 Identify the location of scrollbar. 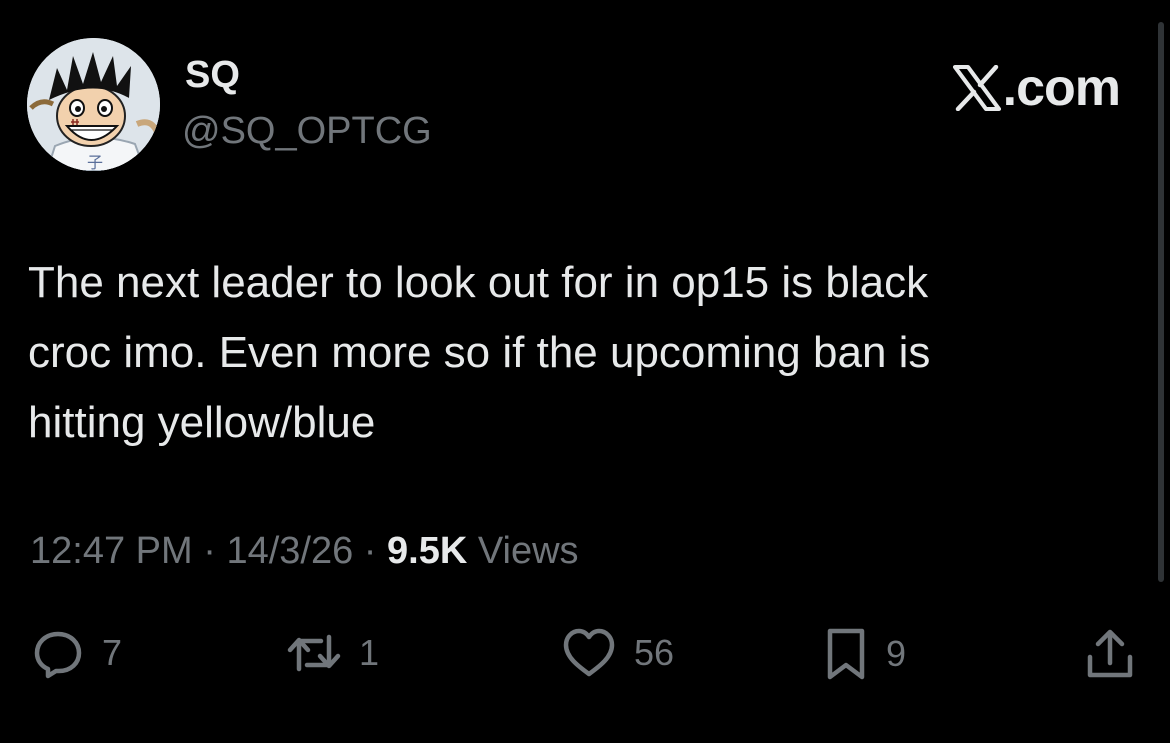
(1161, 302).